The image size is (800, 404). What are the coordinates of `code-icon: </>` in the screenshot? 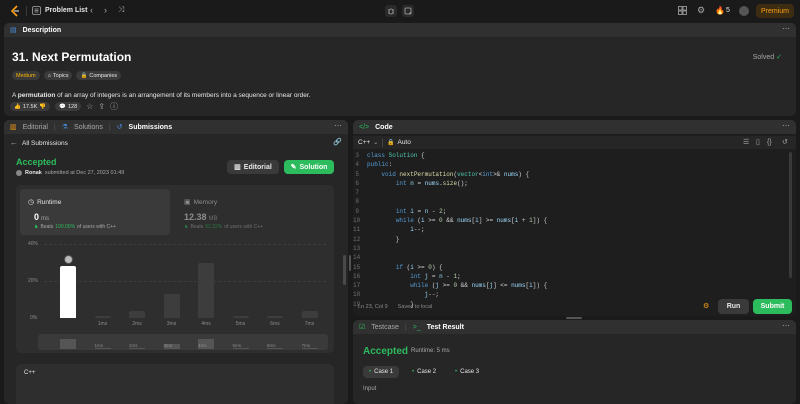 It's located at (364, 127).